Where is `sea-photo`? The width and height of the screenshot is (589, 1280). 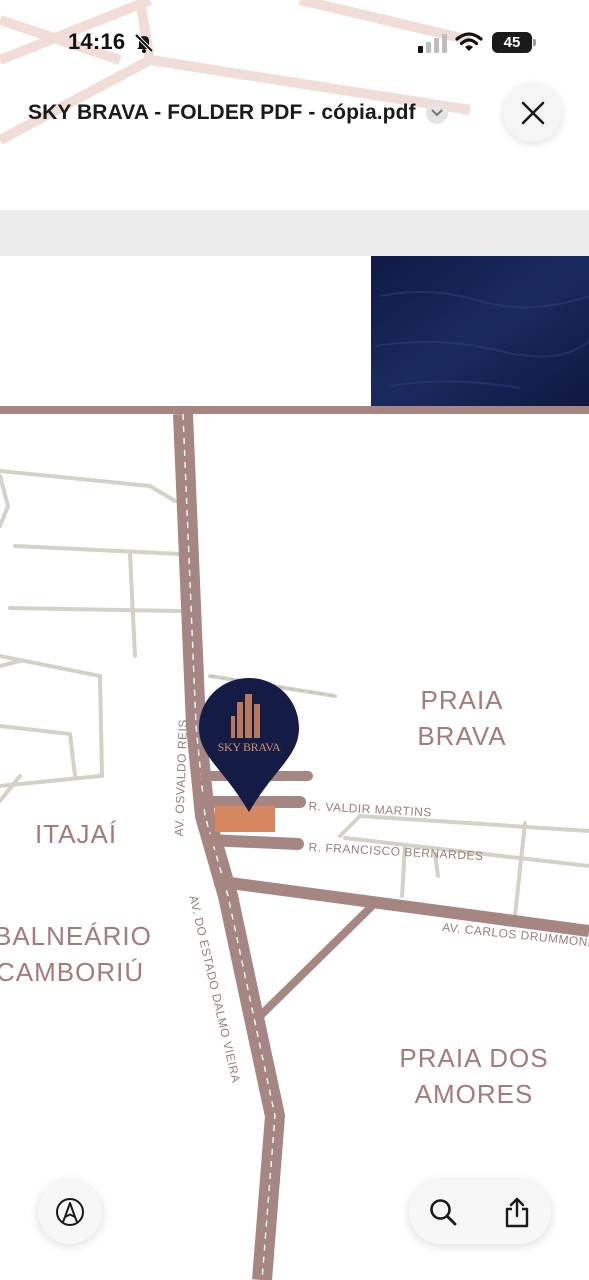
sea-photo is located at coordinates (480, 332).